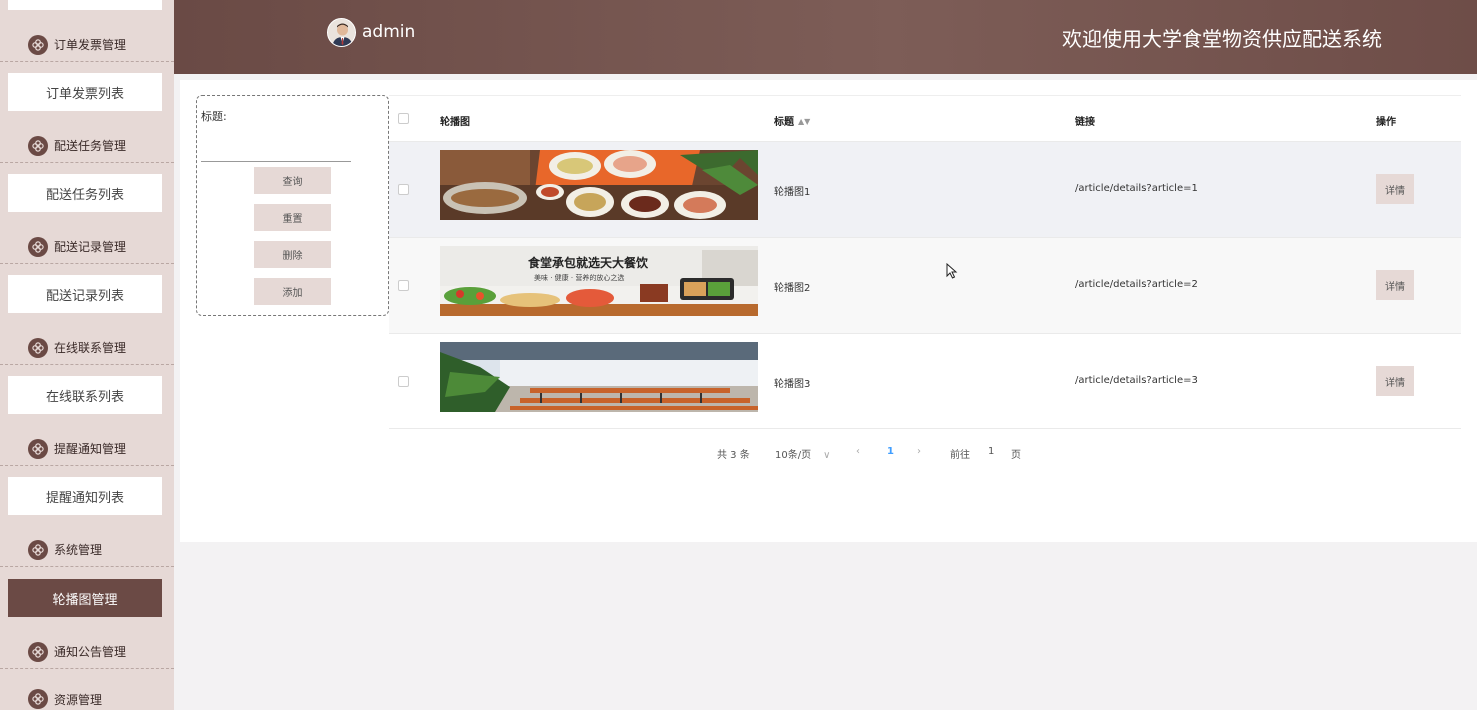 The width and height of the screenshot is (1477, 710). What do you see at coordinates (455, 122) in the screenshot?
I see `column-header-image: 轮播图` at bounding box center [455, 122].